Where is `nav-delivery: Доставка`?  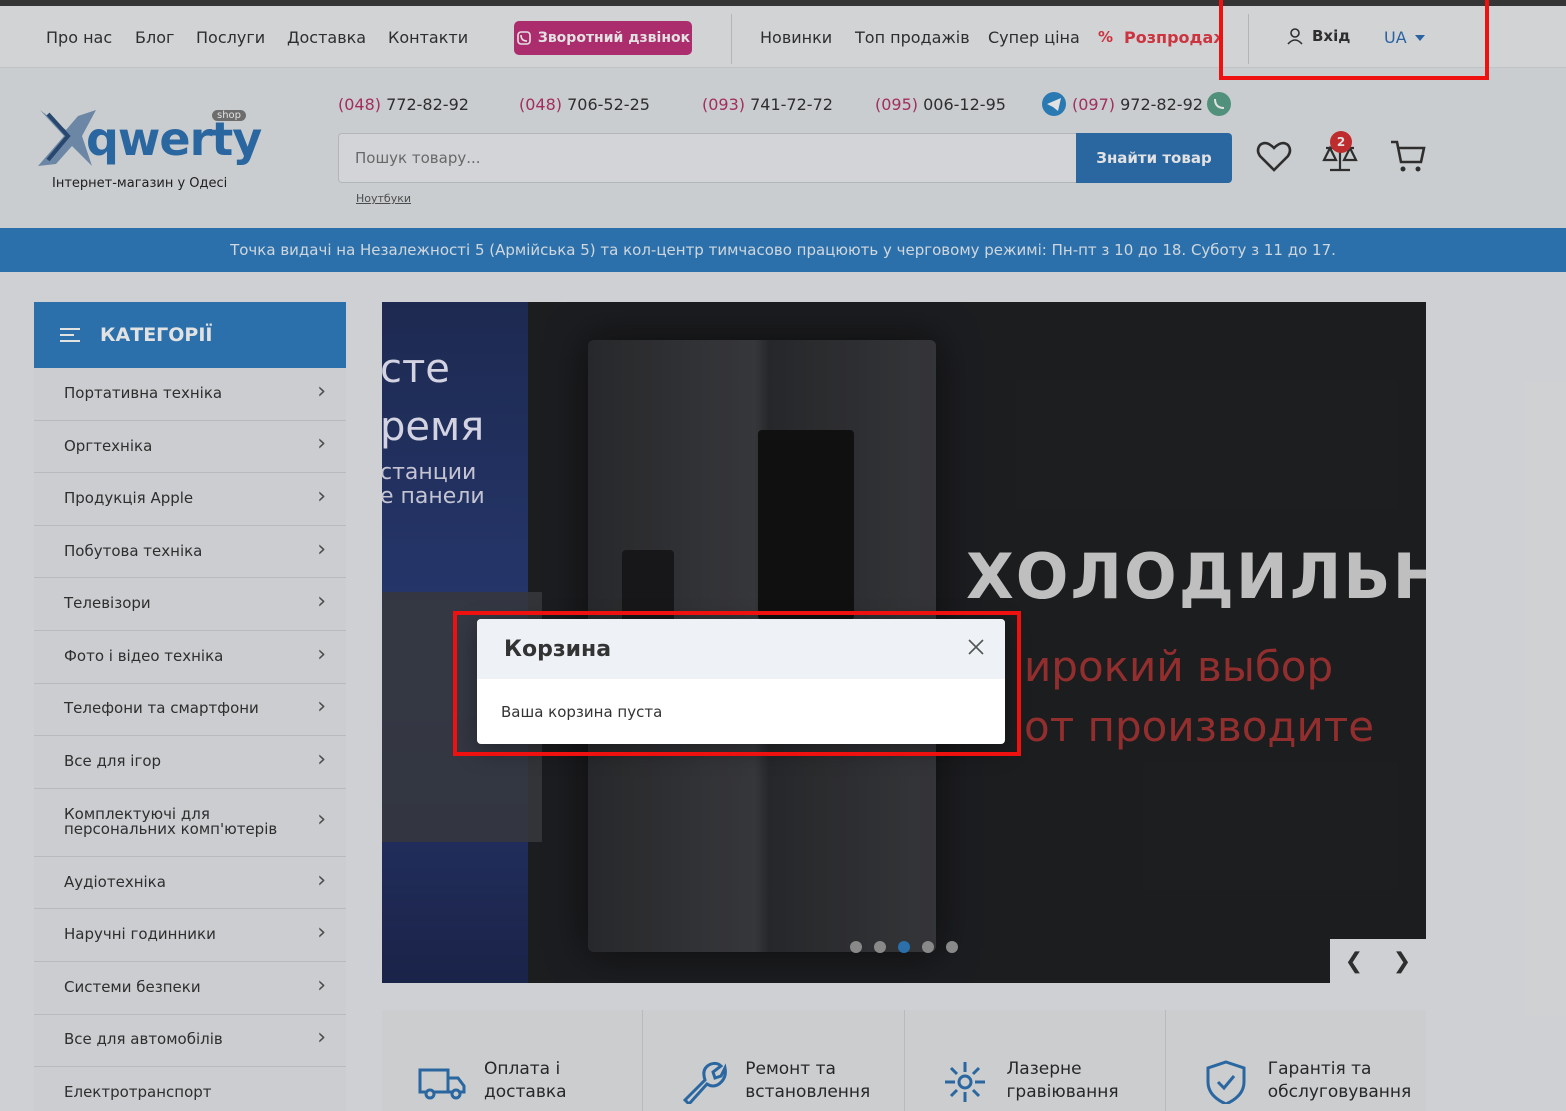 nav-delivery: Доставка is located at coordinates (326, 37).